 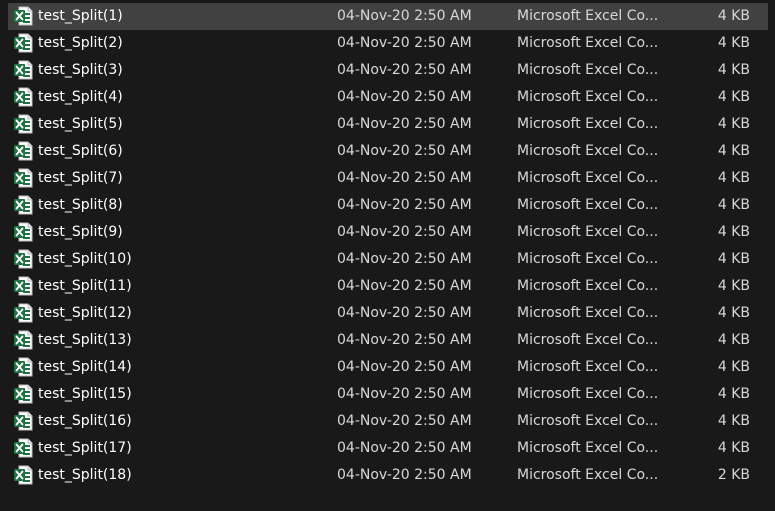 What do you see at coordinates (85, 259) in the screenshot?
I see `file-name: test_Split(10)` at bounding box center [85, 259].